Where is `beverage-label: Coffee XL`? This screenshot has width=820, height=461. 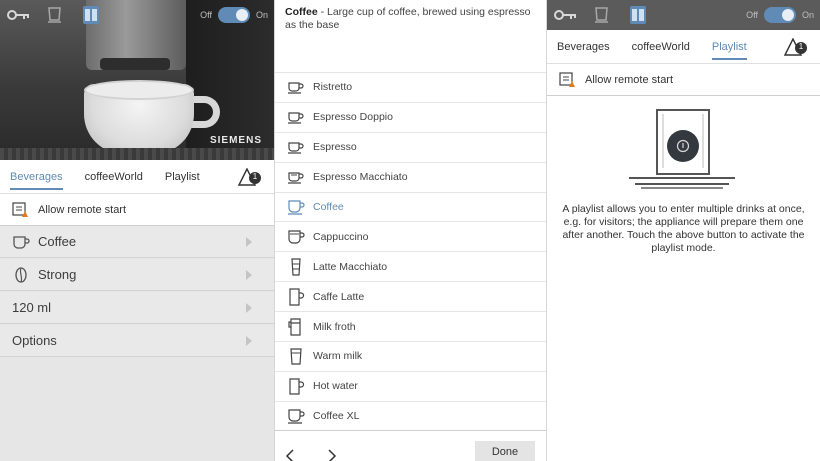 beverage-label: Coffee XL is located at coordinates (336, 416).